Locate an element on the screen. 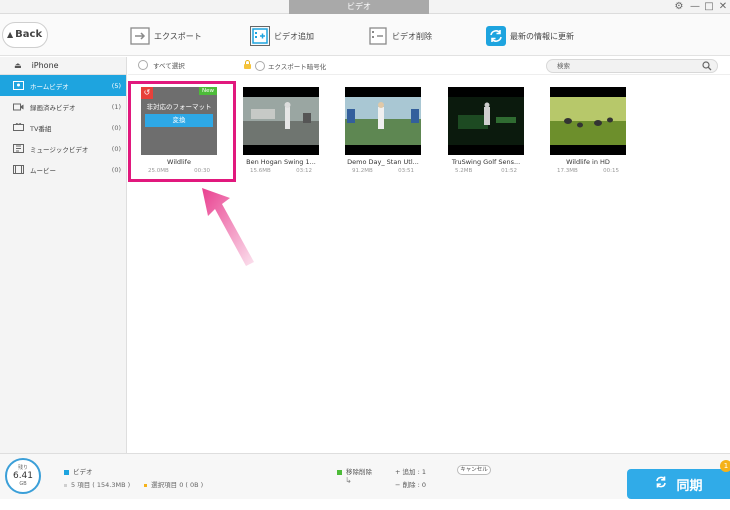  category-color-icon is located at coordinates (66, 472).